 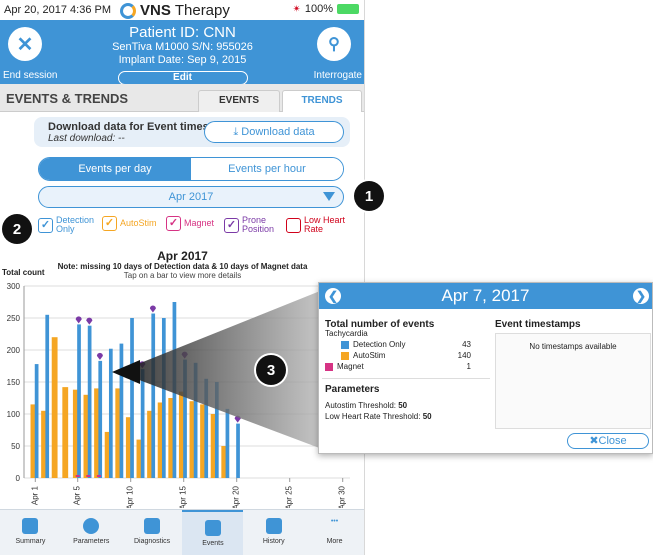 What do you see at coordinates (468, 366) in the screenshot?
I see `popup-row-value: 1` at bounding box center [468, 366].